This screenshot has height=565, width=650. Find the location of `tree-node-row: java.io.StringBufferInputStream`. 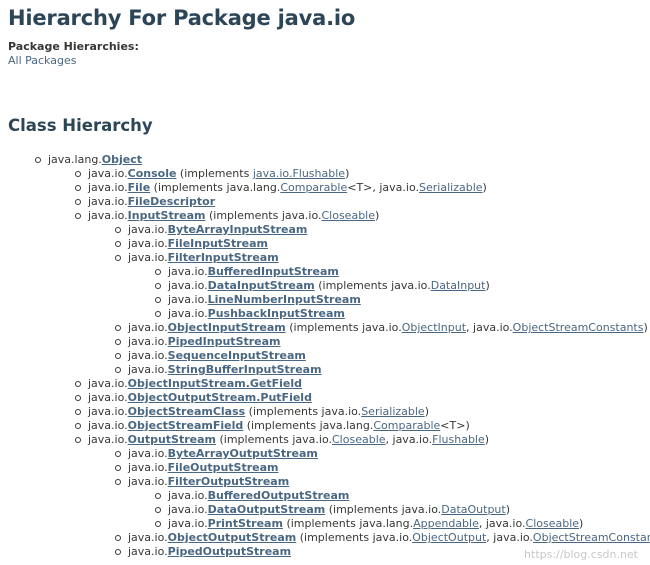

tree-node-row: java.io.StringBufferInputStream is located at coordinates (225, 369).